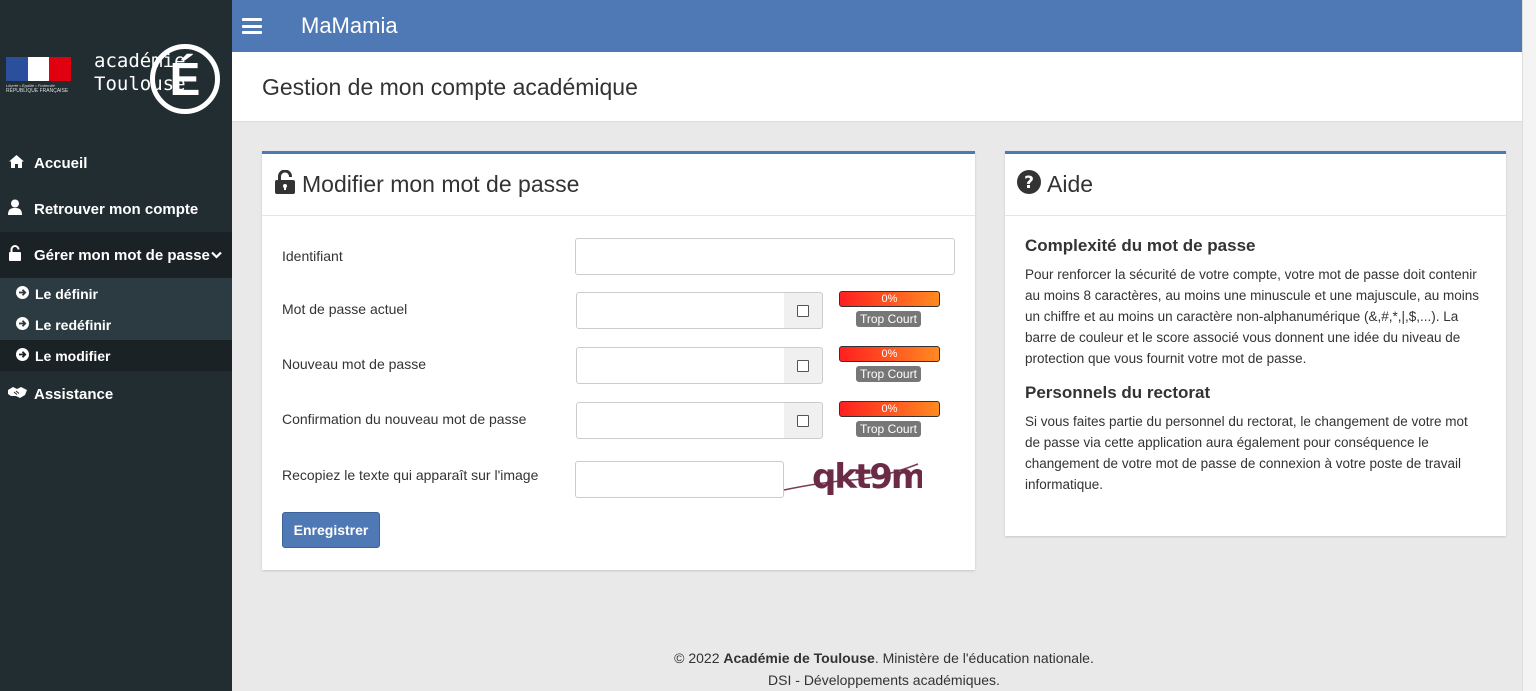 The height and width of the screenshot is (691, 1536). Describe the element at coordinates (679, 479) in the screenshot. I see `captcha-input` at that location.